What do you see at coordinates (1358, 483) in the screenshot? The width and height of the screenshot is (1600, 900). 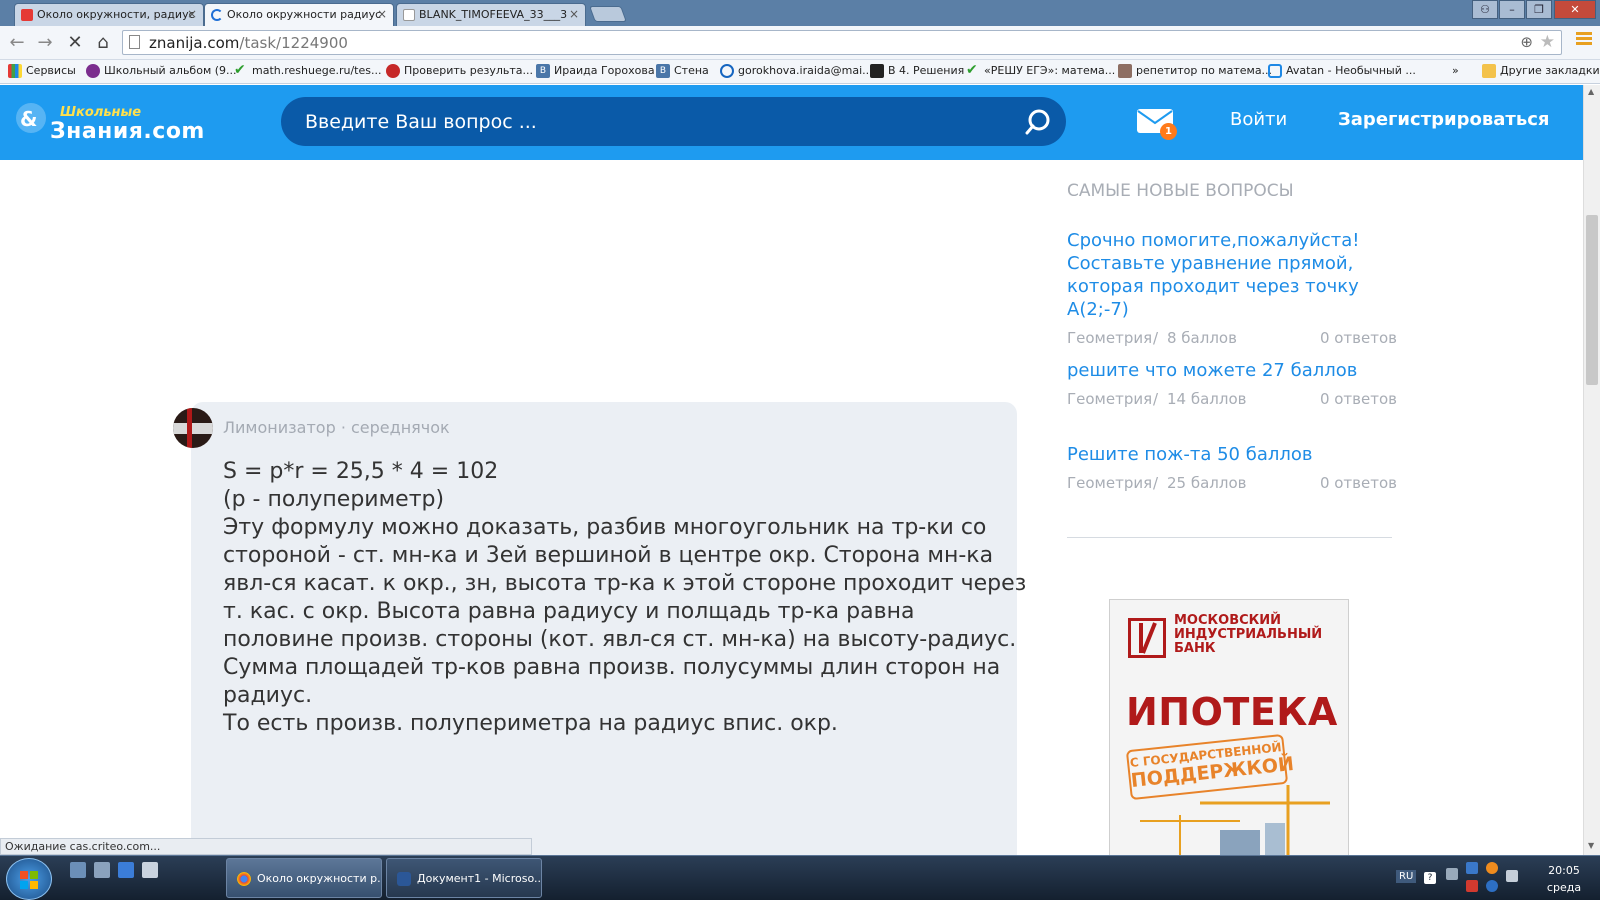 I see `question-answers-count: 0 ответов` at bounding box center [1358, 483].